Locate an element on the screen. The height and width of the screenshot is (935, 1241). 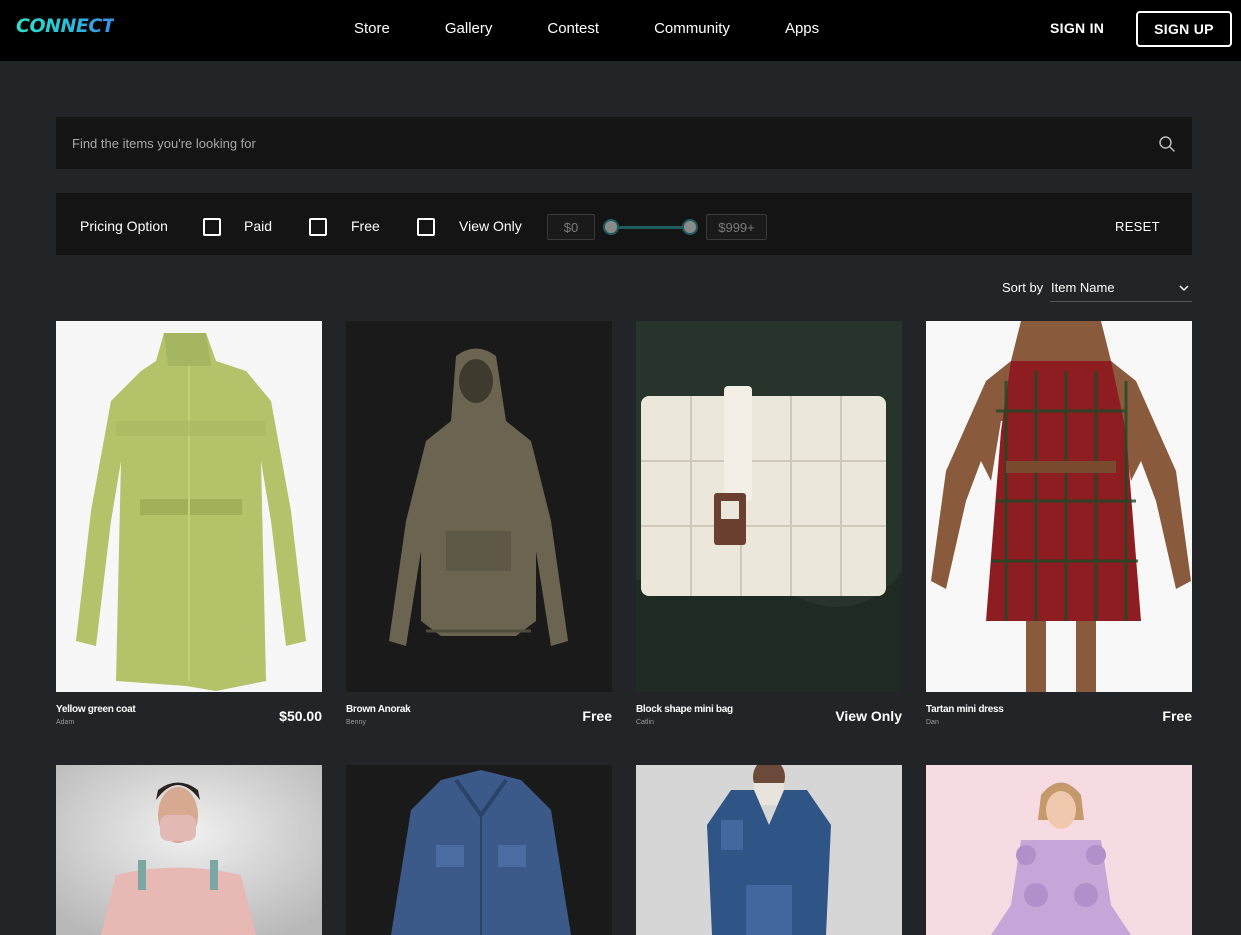
price-slider-min-handle is located at coordinates (611, 227).